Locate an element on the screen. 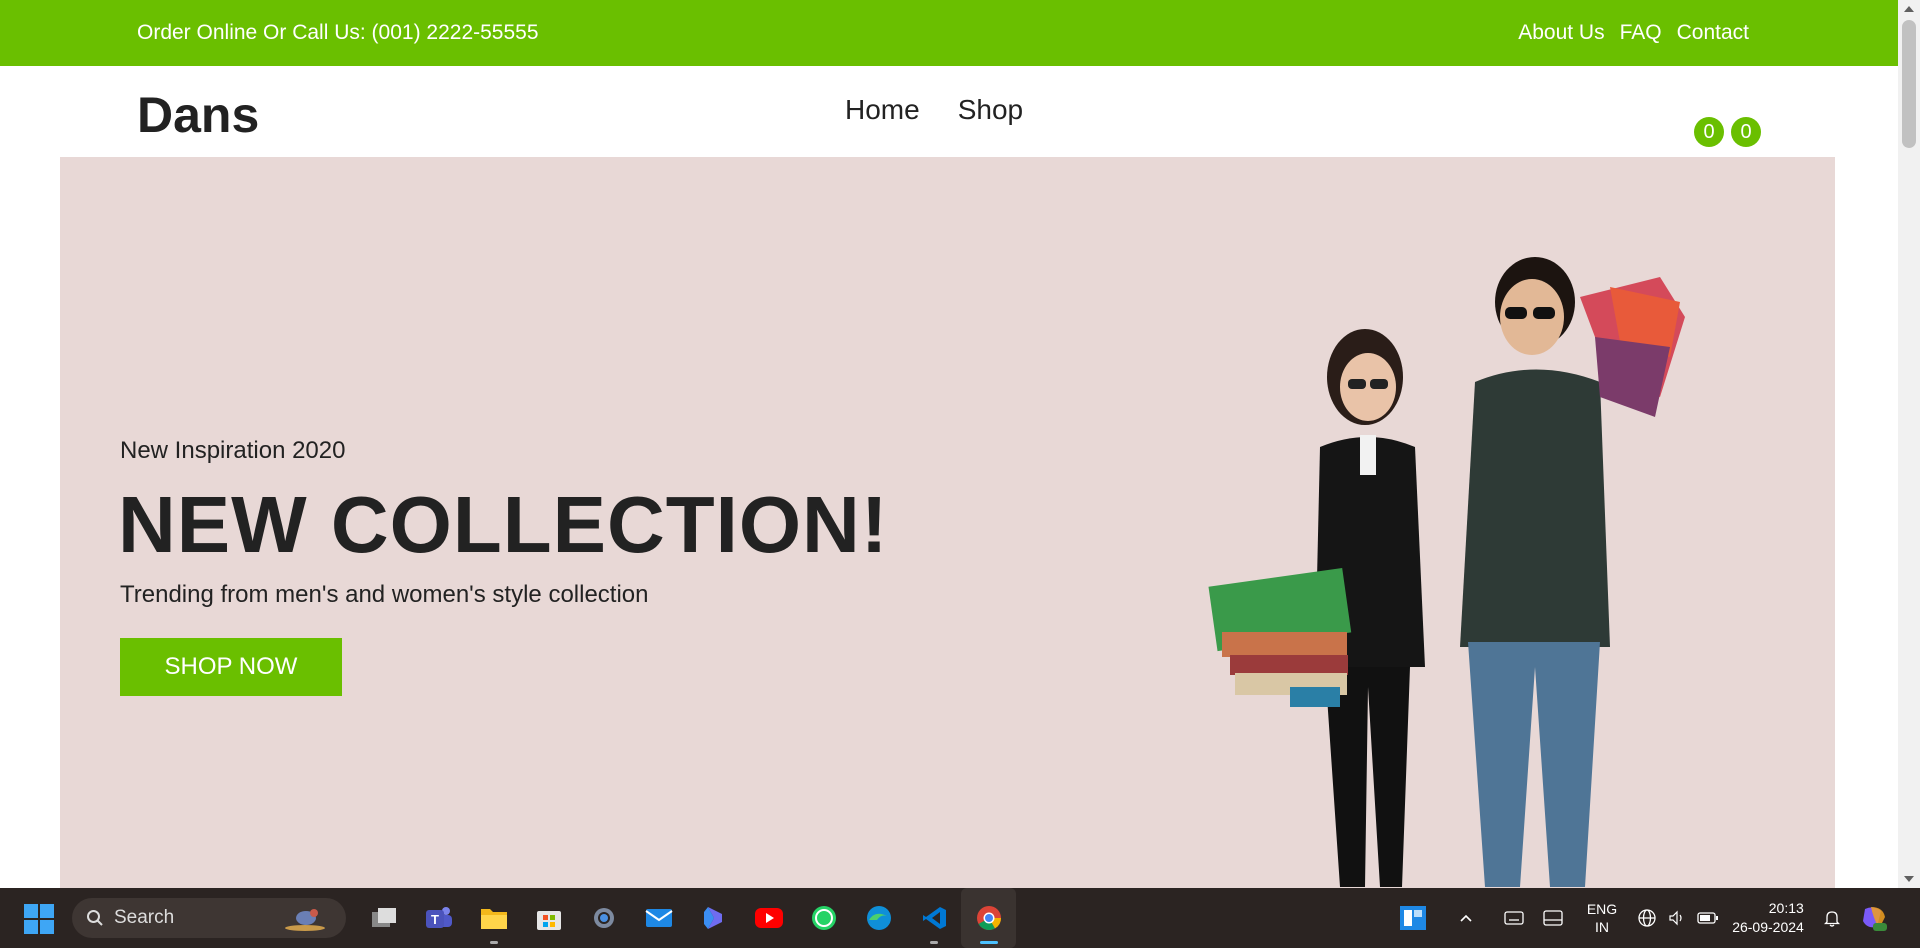 The image size is (1920, 948). scroll-up-arrow-icon is located at coordinates (1909, 9).